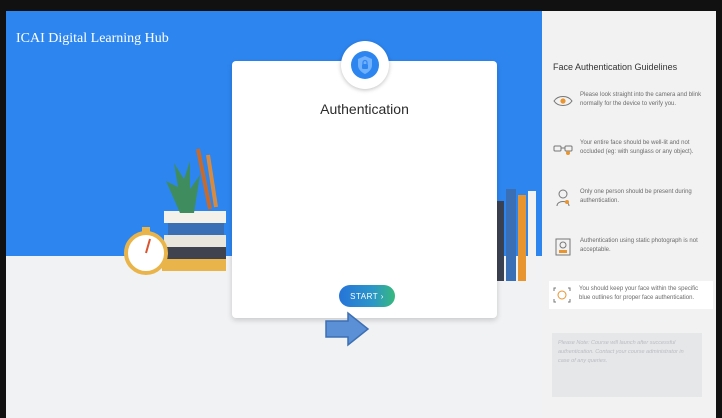  Describe the element at coordinates (175, 211) in the screenshot. I see `books-clock-illustration` at that location.